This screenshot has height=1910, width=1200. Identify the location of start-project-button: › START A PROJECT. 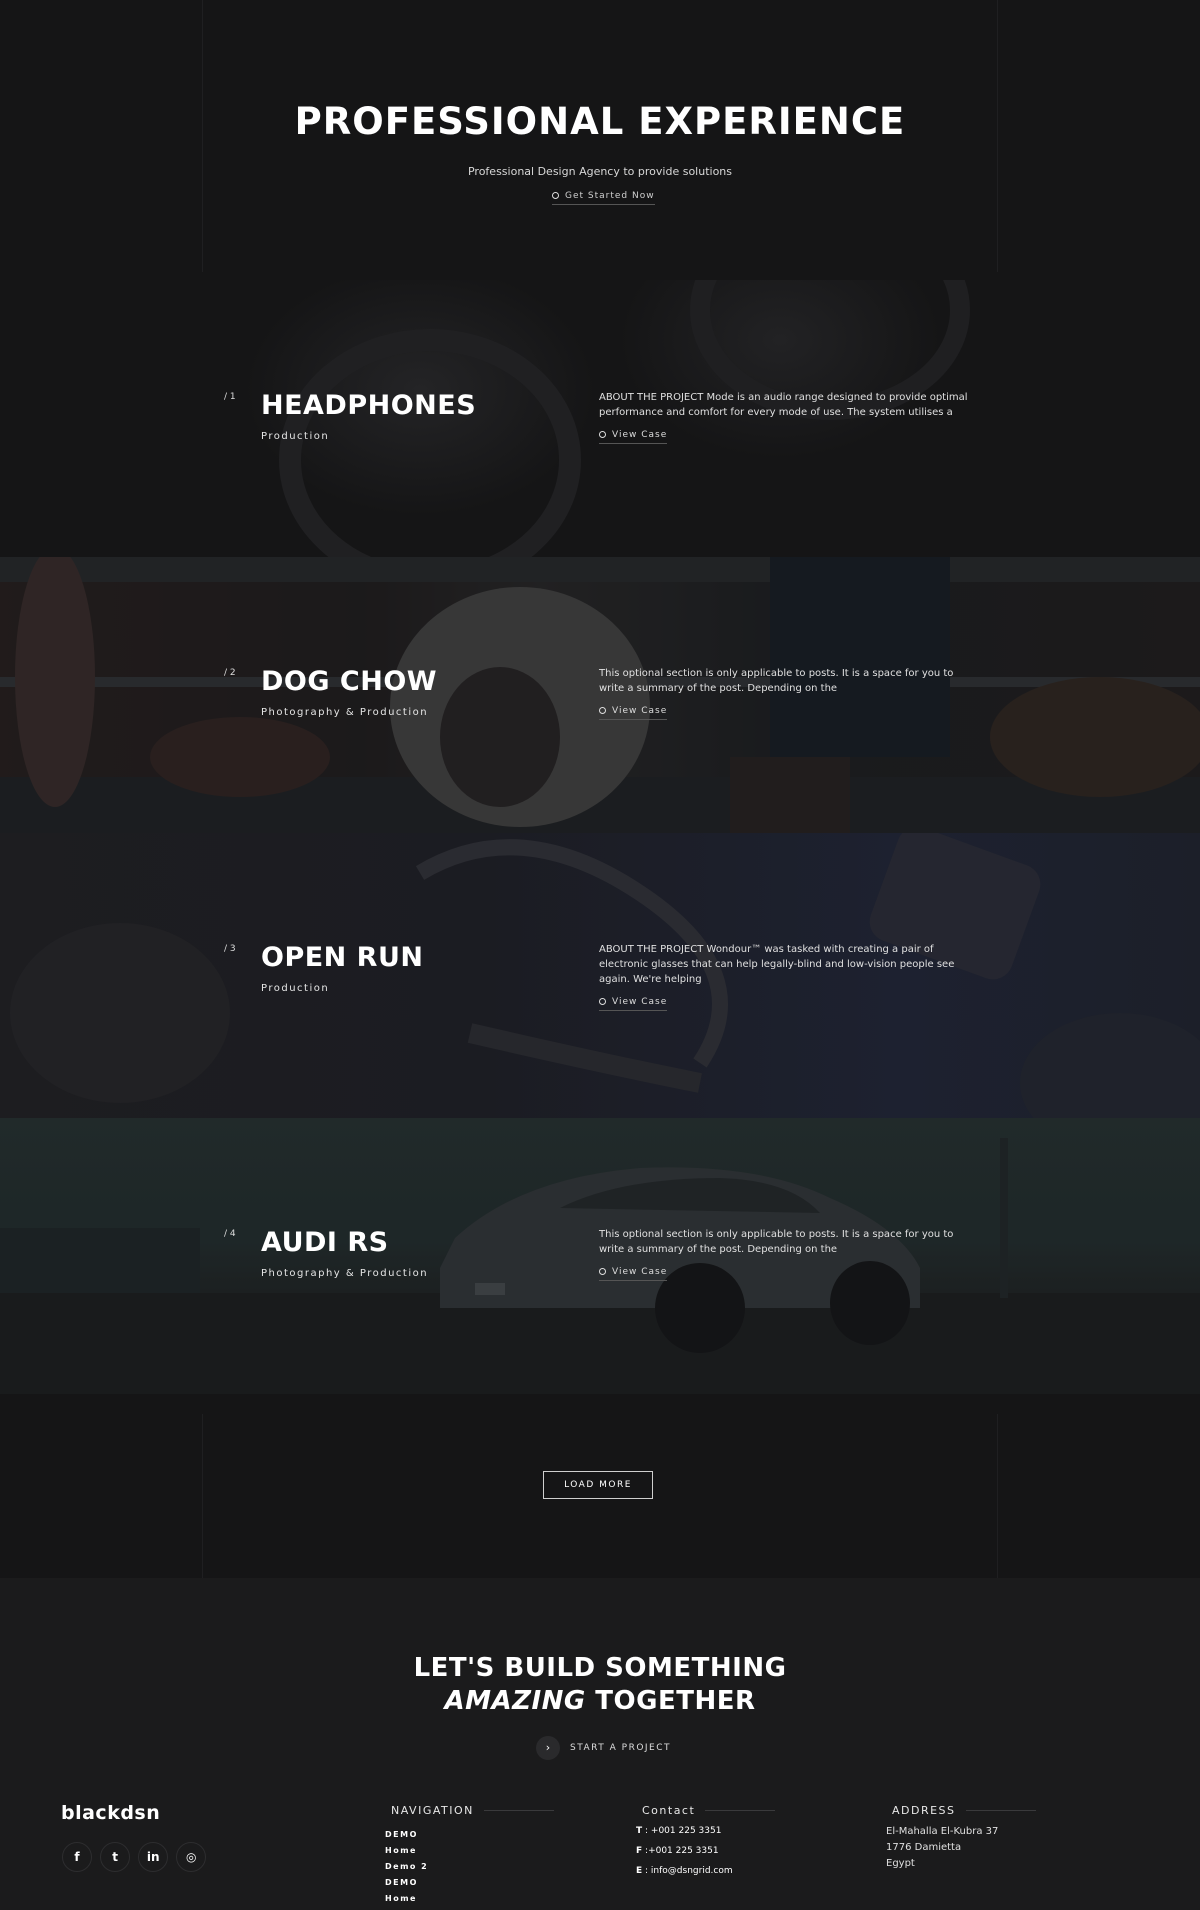
(603, 1748).